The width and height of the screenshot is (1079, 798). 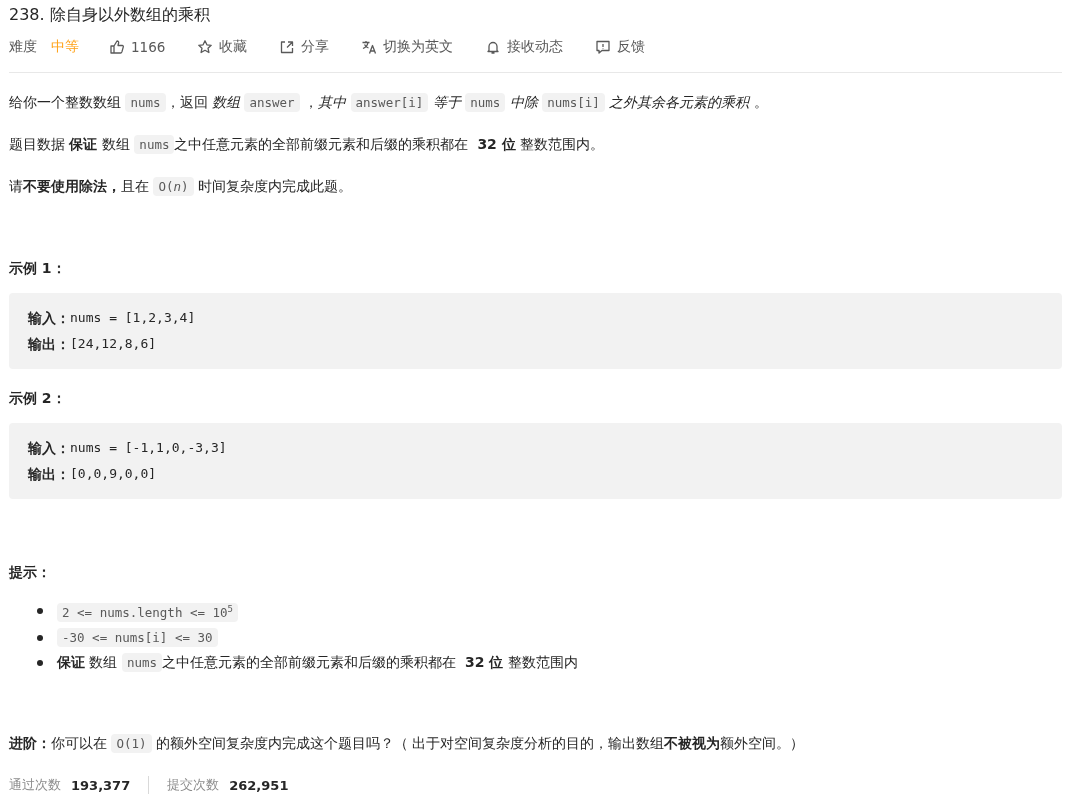 I want to click on example-value: [0,0,9,0,0], so click(x=113, y=474).